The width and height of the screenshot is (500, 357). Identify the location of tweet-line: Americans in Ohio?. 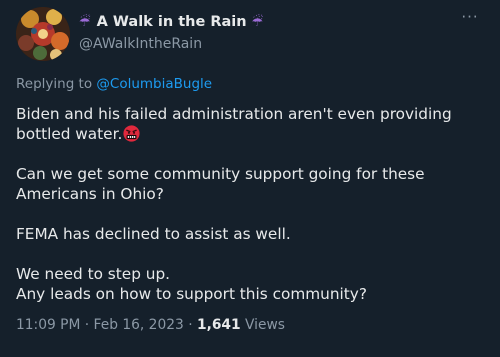
(90, 194).